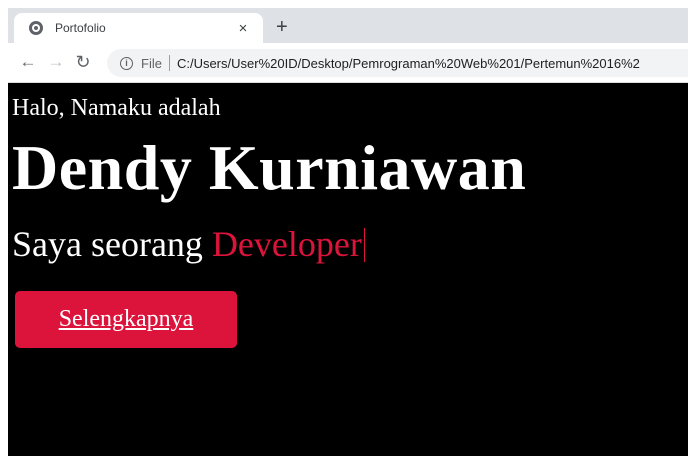  Describe the element at coordinates (286, 244) in the screenshot. I see `role-highlight: Developer` at that location.